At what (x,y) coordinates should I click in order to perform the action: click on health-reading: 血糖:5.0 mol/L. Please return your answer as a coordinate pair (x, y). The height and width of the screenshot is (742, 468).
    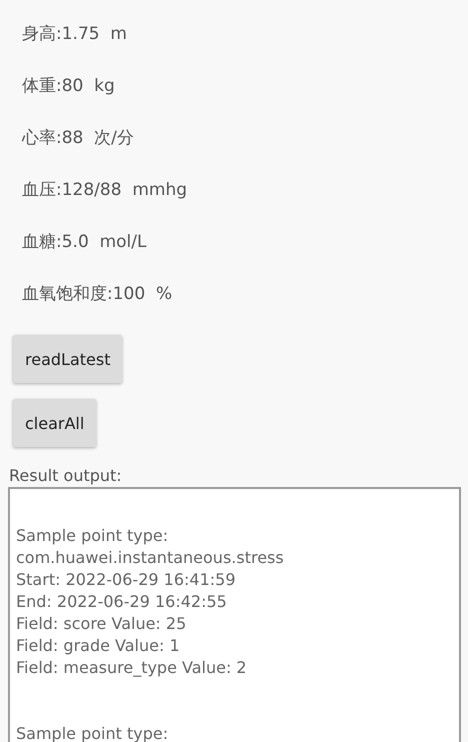
    Looking at the image, I should click on (85, 242).